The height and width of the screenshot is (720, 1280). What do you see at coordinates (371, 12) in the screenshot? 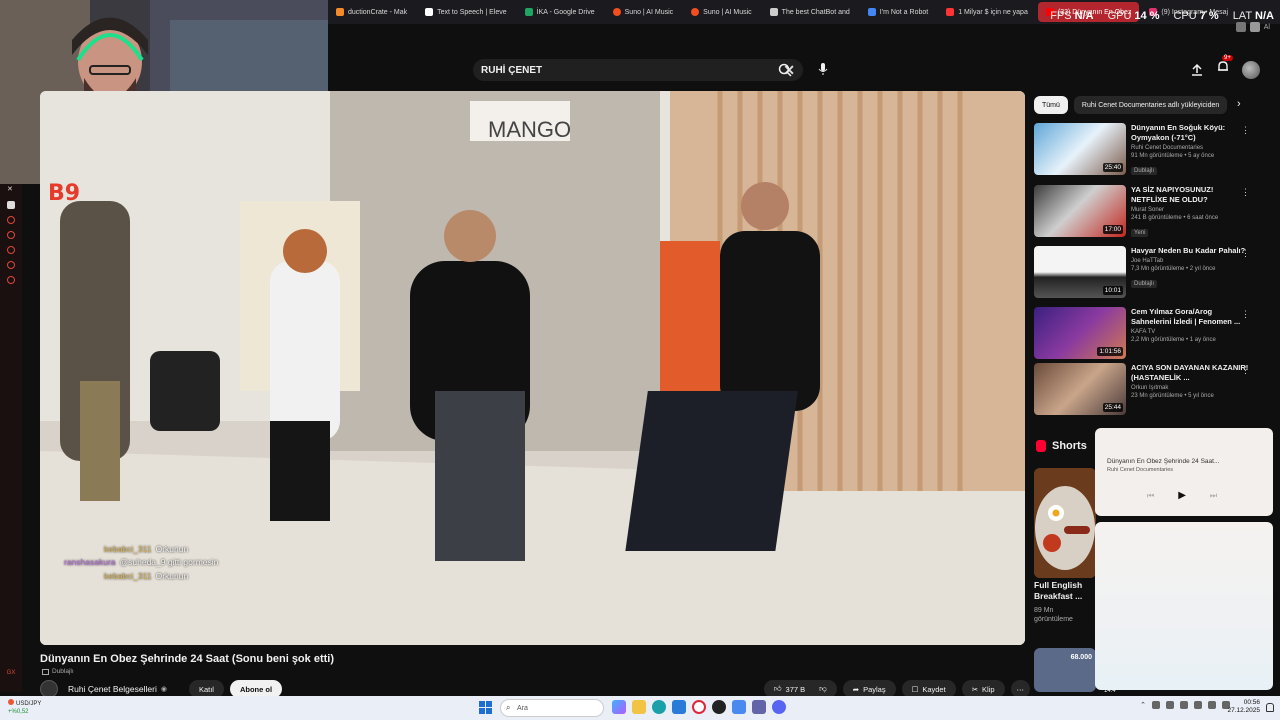
I see `browser-tab: ductionCrate - Mak` at bounding box center [371, 12].